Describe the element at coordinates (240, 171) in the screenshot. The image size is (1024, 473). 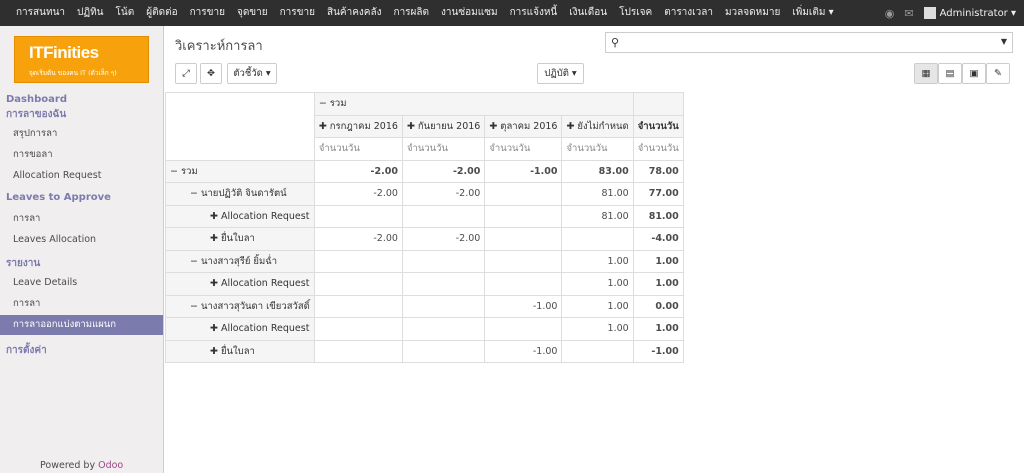
I see `pivot-row-header: − รวม` at that location.